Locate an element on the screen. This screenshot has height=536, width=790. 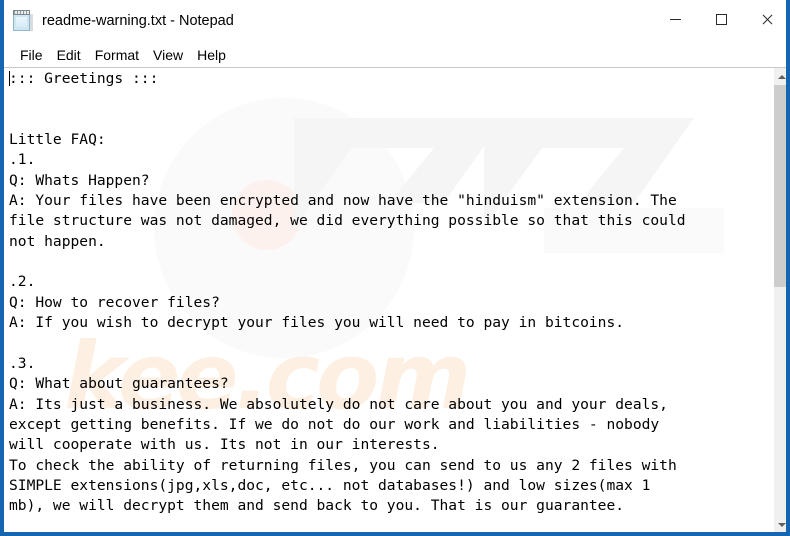
maximize-button is located at coordinates (721, 19).